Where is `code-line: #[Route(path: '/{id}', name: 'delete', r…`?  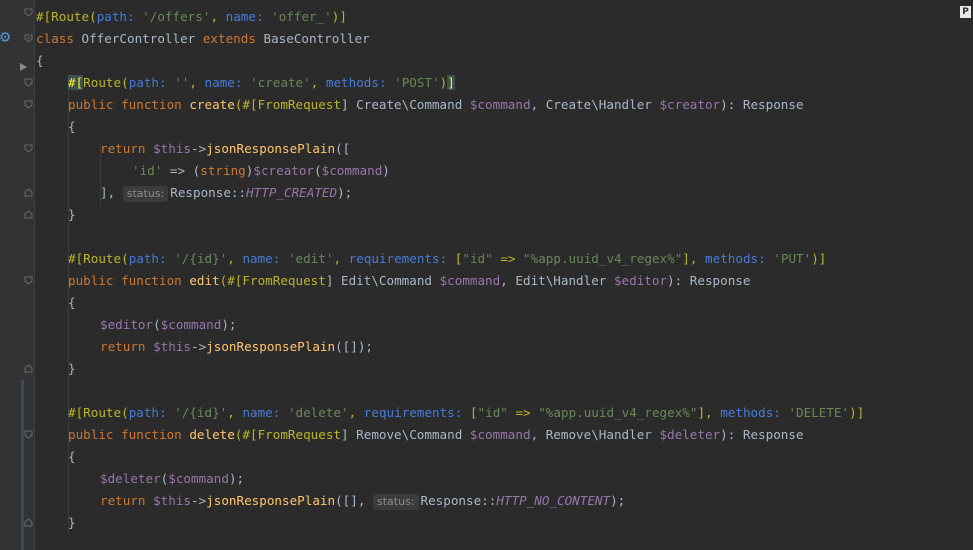 code-line: #[Route(path: '/{id}', name: 'delete', r… is located at coordinates (466, 412).